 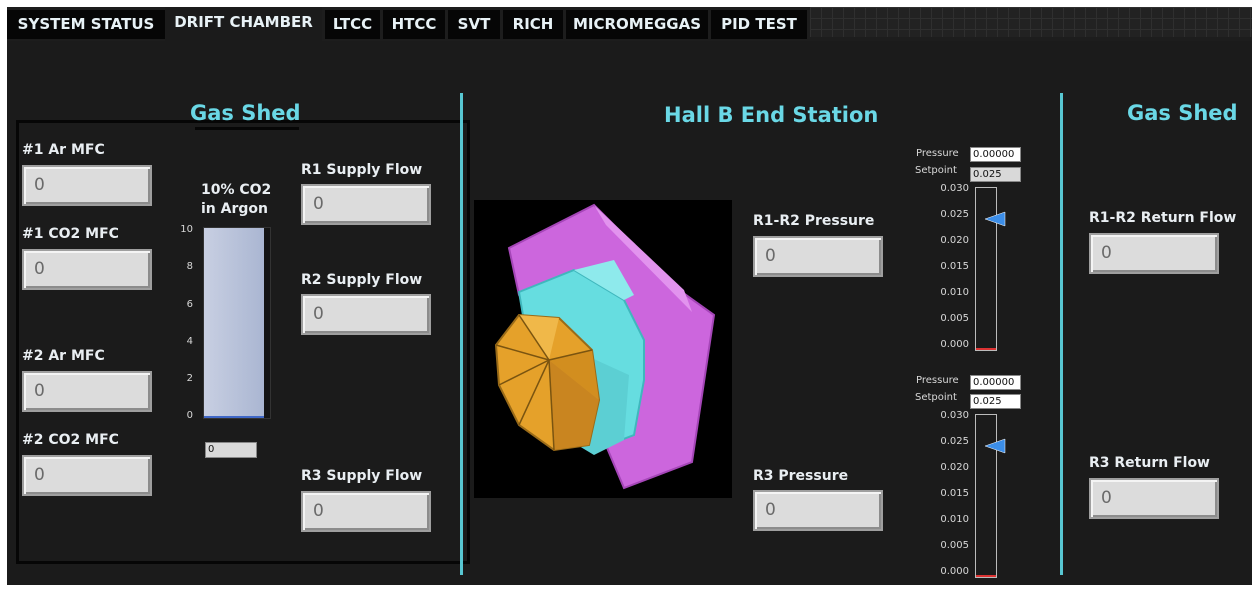 I want to click on r1-supply-label: R1 Supply Flow, so click(x=362, y=170).